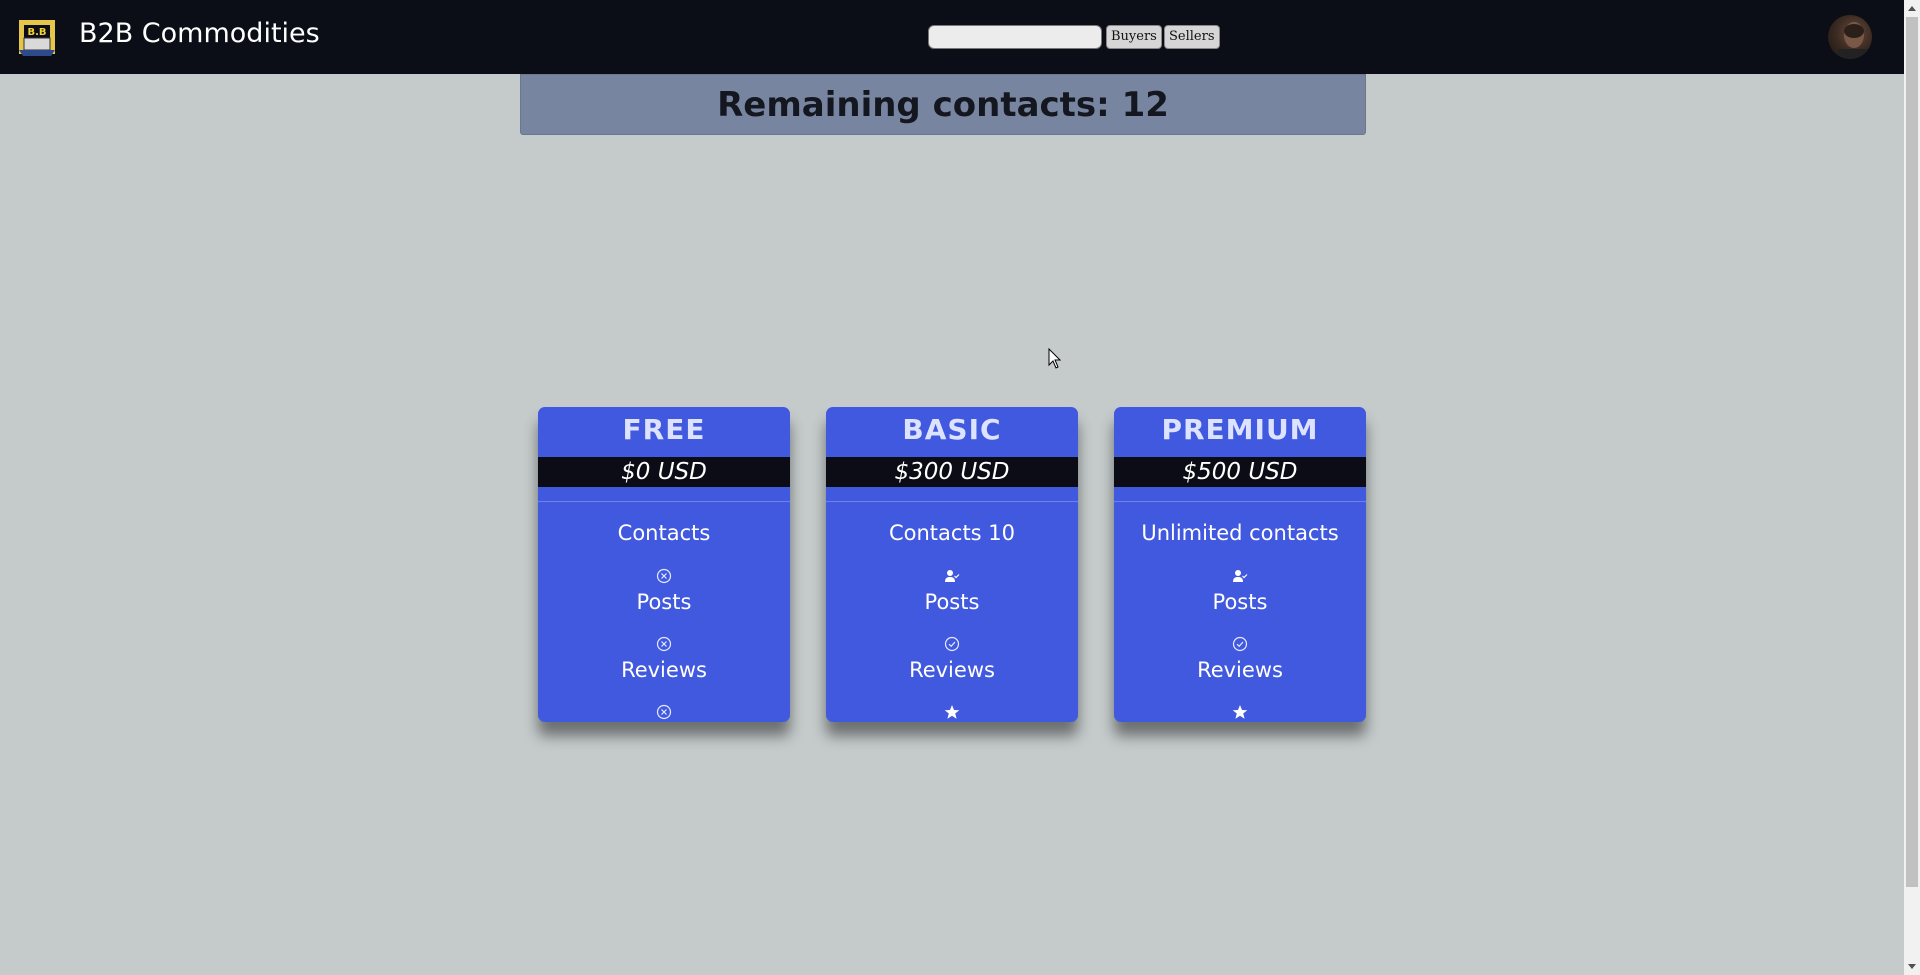 The width and height of the screenshot is (1920, 975). I want to click on plan-card-free: FREE $0 USD Contacts Posts Reviews, so click(664, 564).